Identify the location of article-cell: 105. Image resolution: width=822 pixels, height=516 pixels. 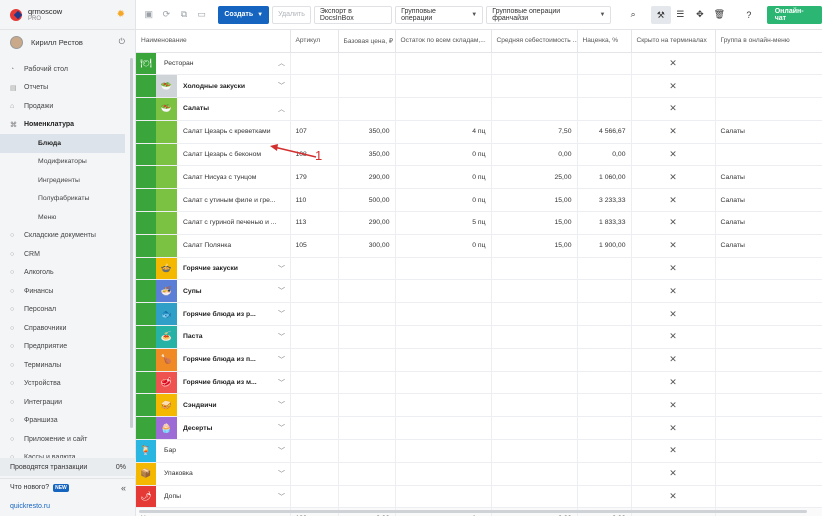
(314, 246).